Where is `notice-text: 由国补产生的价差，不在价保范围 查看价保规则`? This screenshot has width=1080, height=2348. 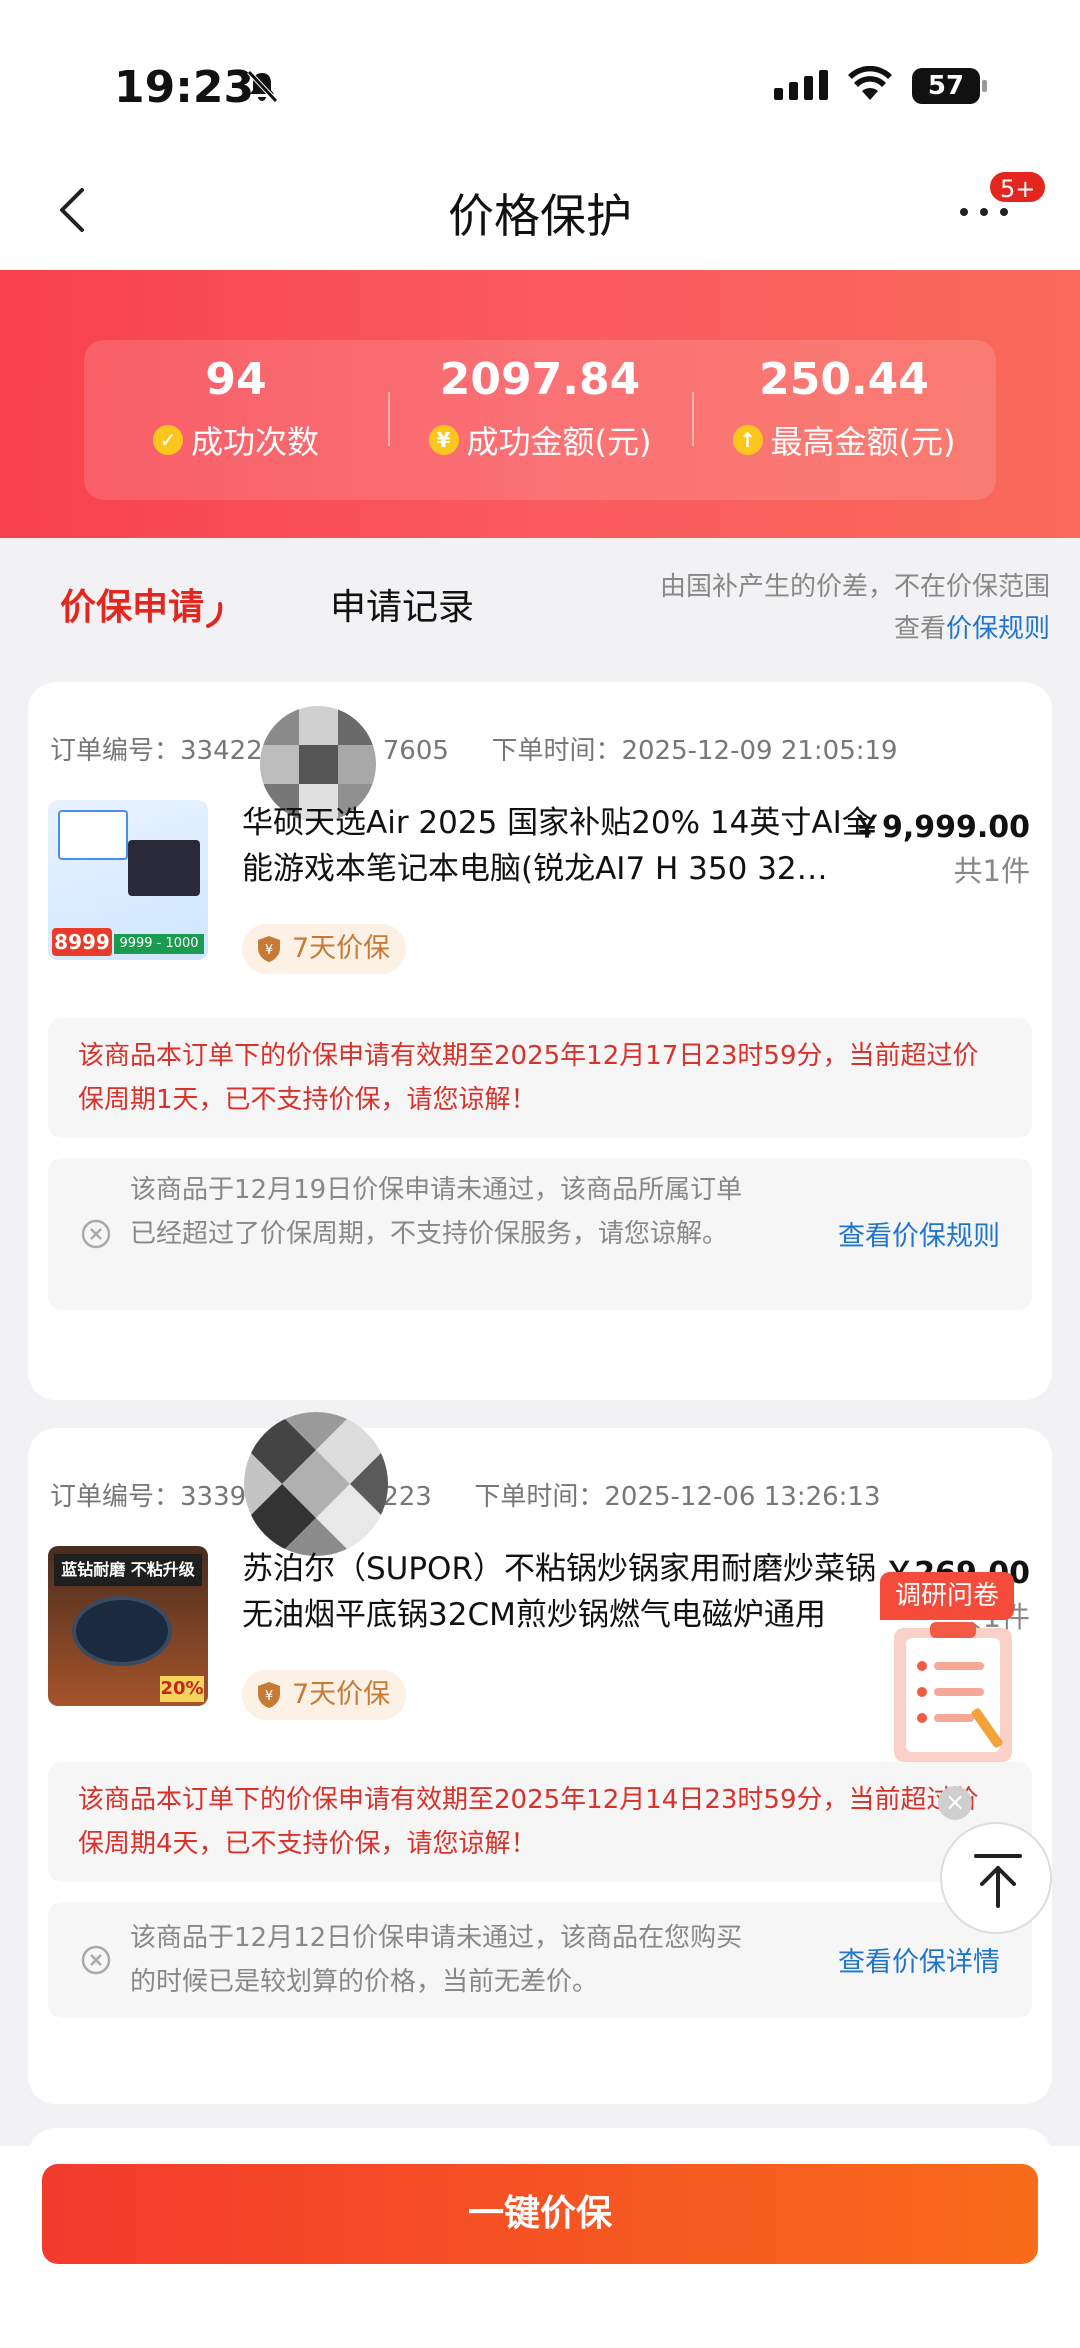
notice-text: 由国补产生的价差，不在价保范围 查看价保规则 is located at coordinates (854, 608).